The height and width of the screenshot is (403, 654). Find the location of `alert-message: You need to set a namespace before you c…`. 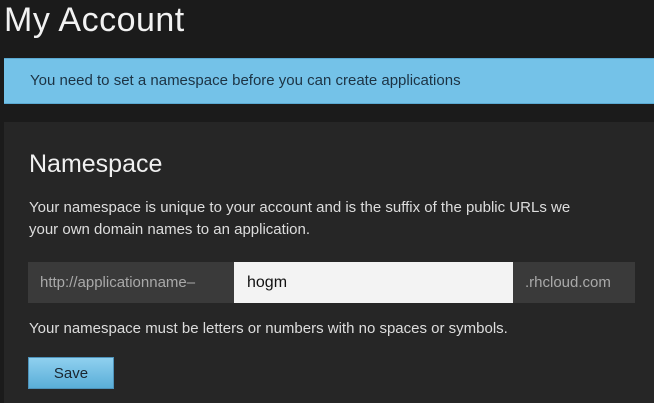

alert-message: You need to set a namespace before you c… is located at coordinates (245, 80).